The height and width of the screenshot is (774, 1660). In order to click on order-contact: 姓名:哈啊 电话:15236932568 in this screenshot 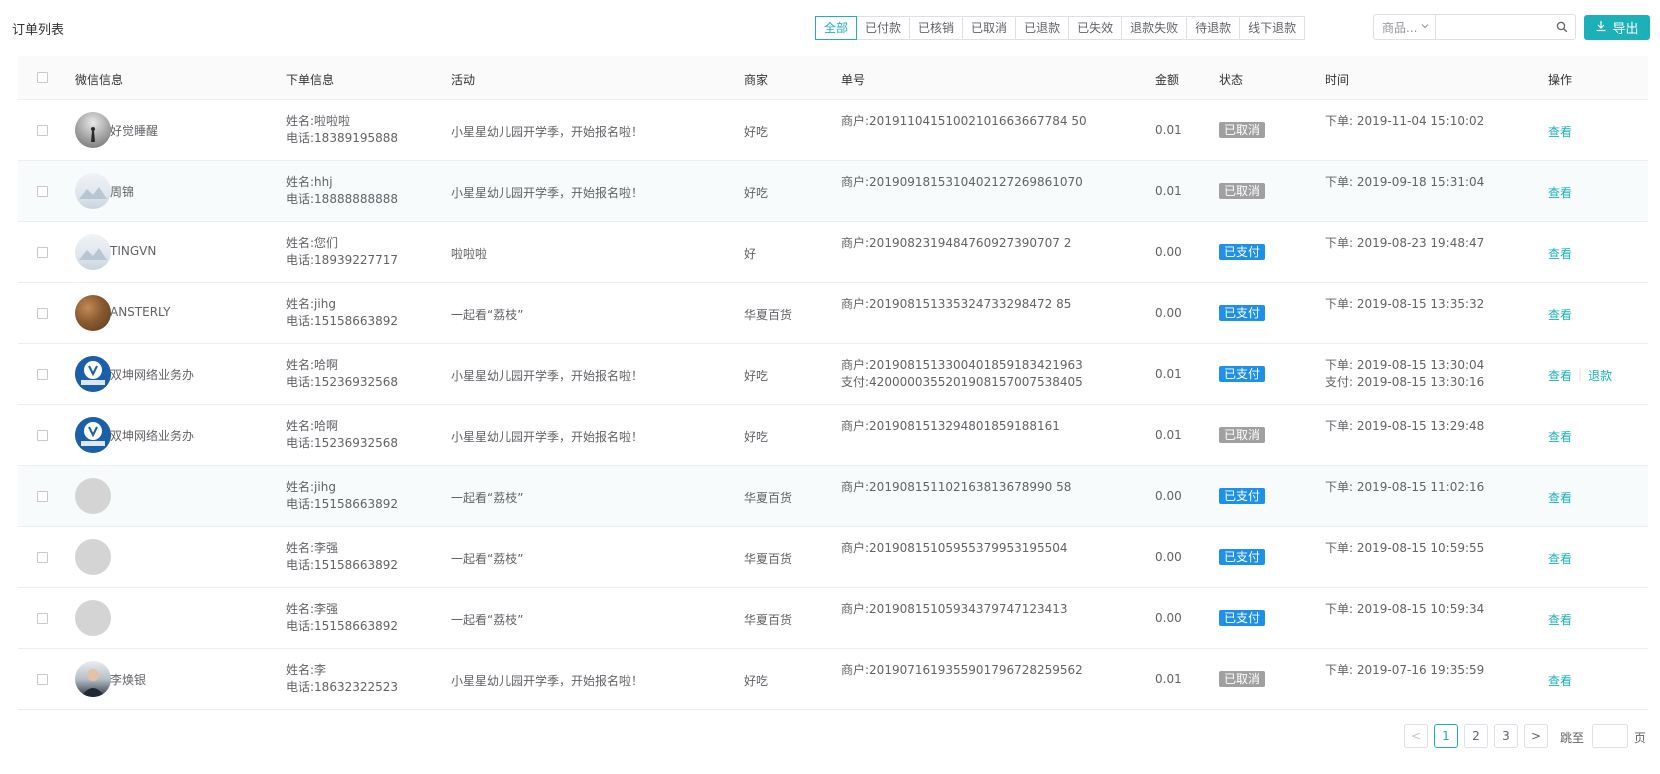, I will do `click(342, 374)`.